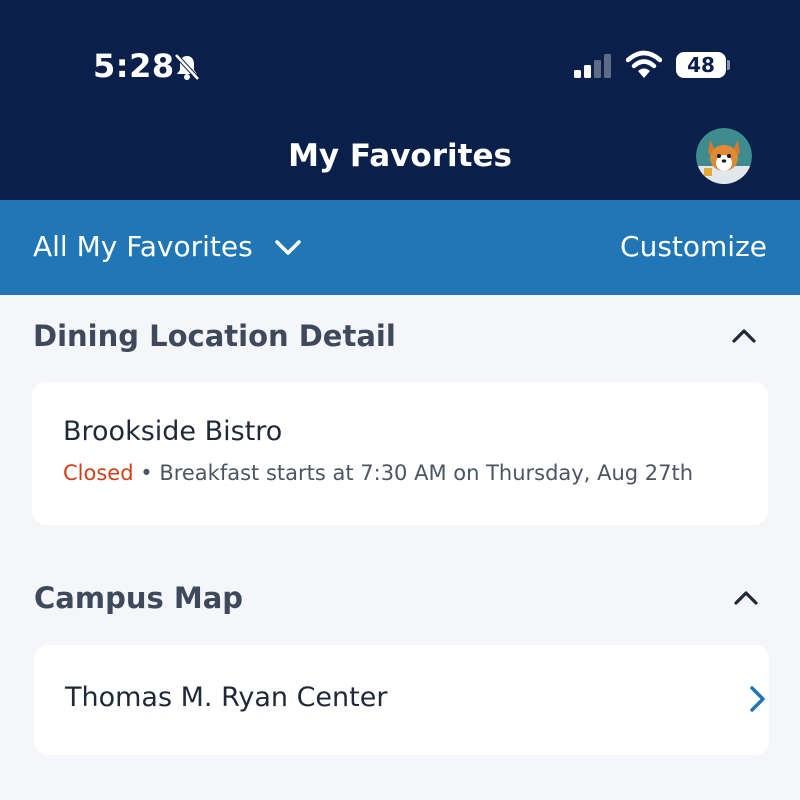 This screenshot has height=800, width=800. What do you see at coordinates (757, 699) in the screenshot?
I see `chevron-right-icon` at bounding box center [757, 699].